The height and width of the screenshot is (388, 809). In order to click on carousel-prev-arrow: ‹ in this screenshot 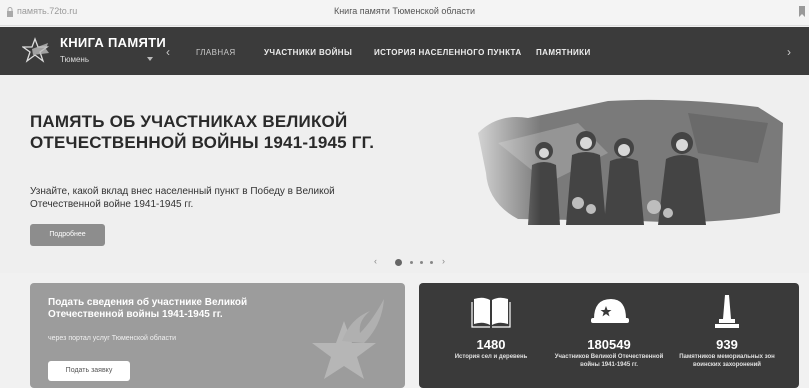, I will do `click(375, 261)`.